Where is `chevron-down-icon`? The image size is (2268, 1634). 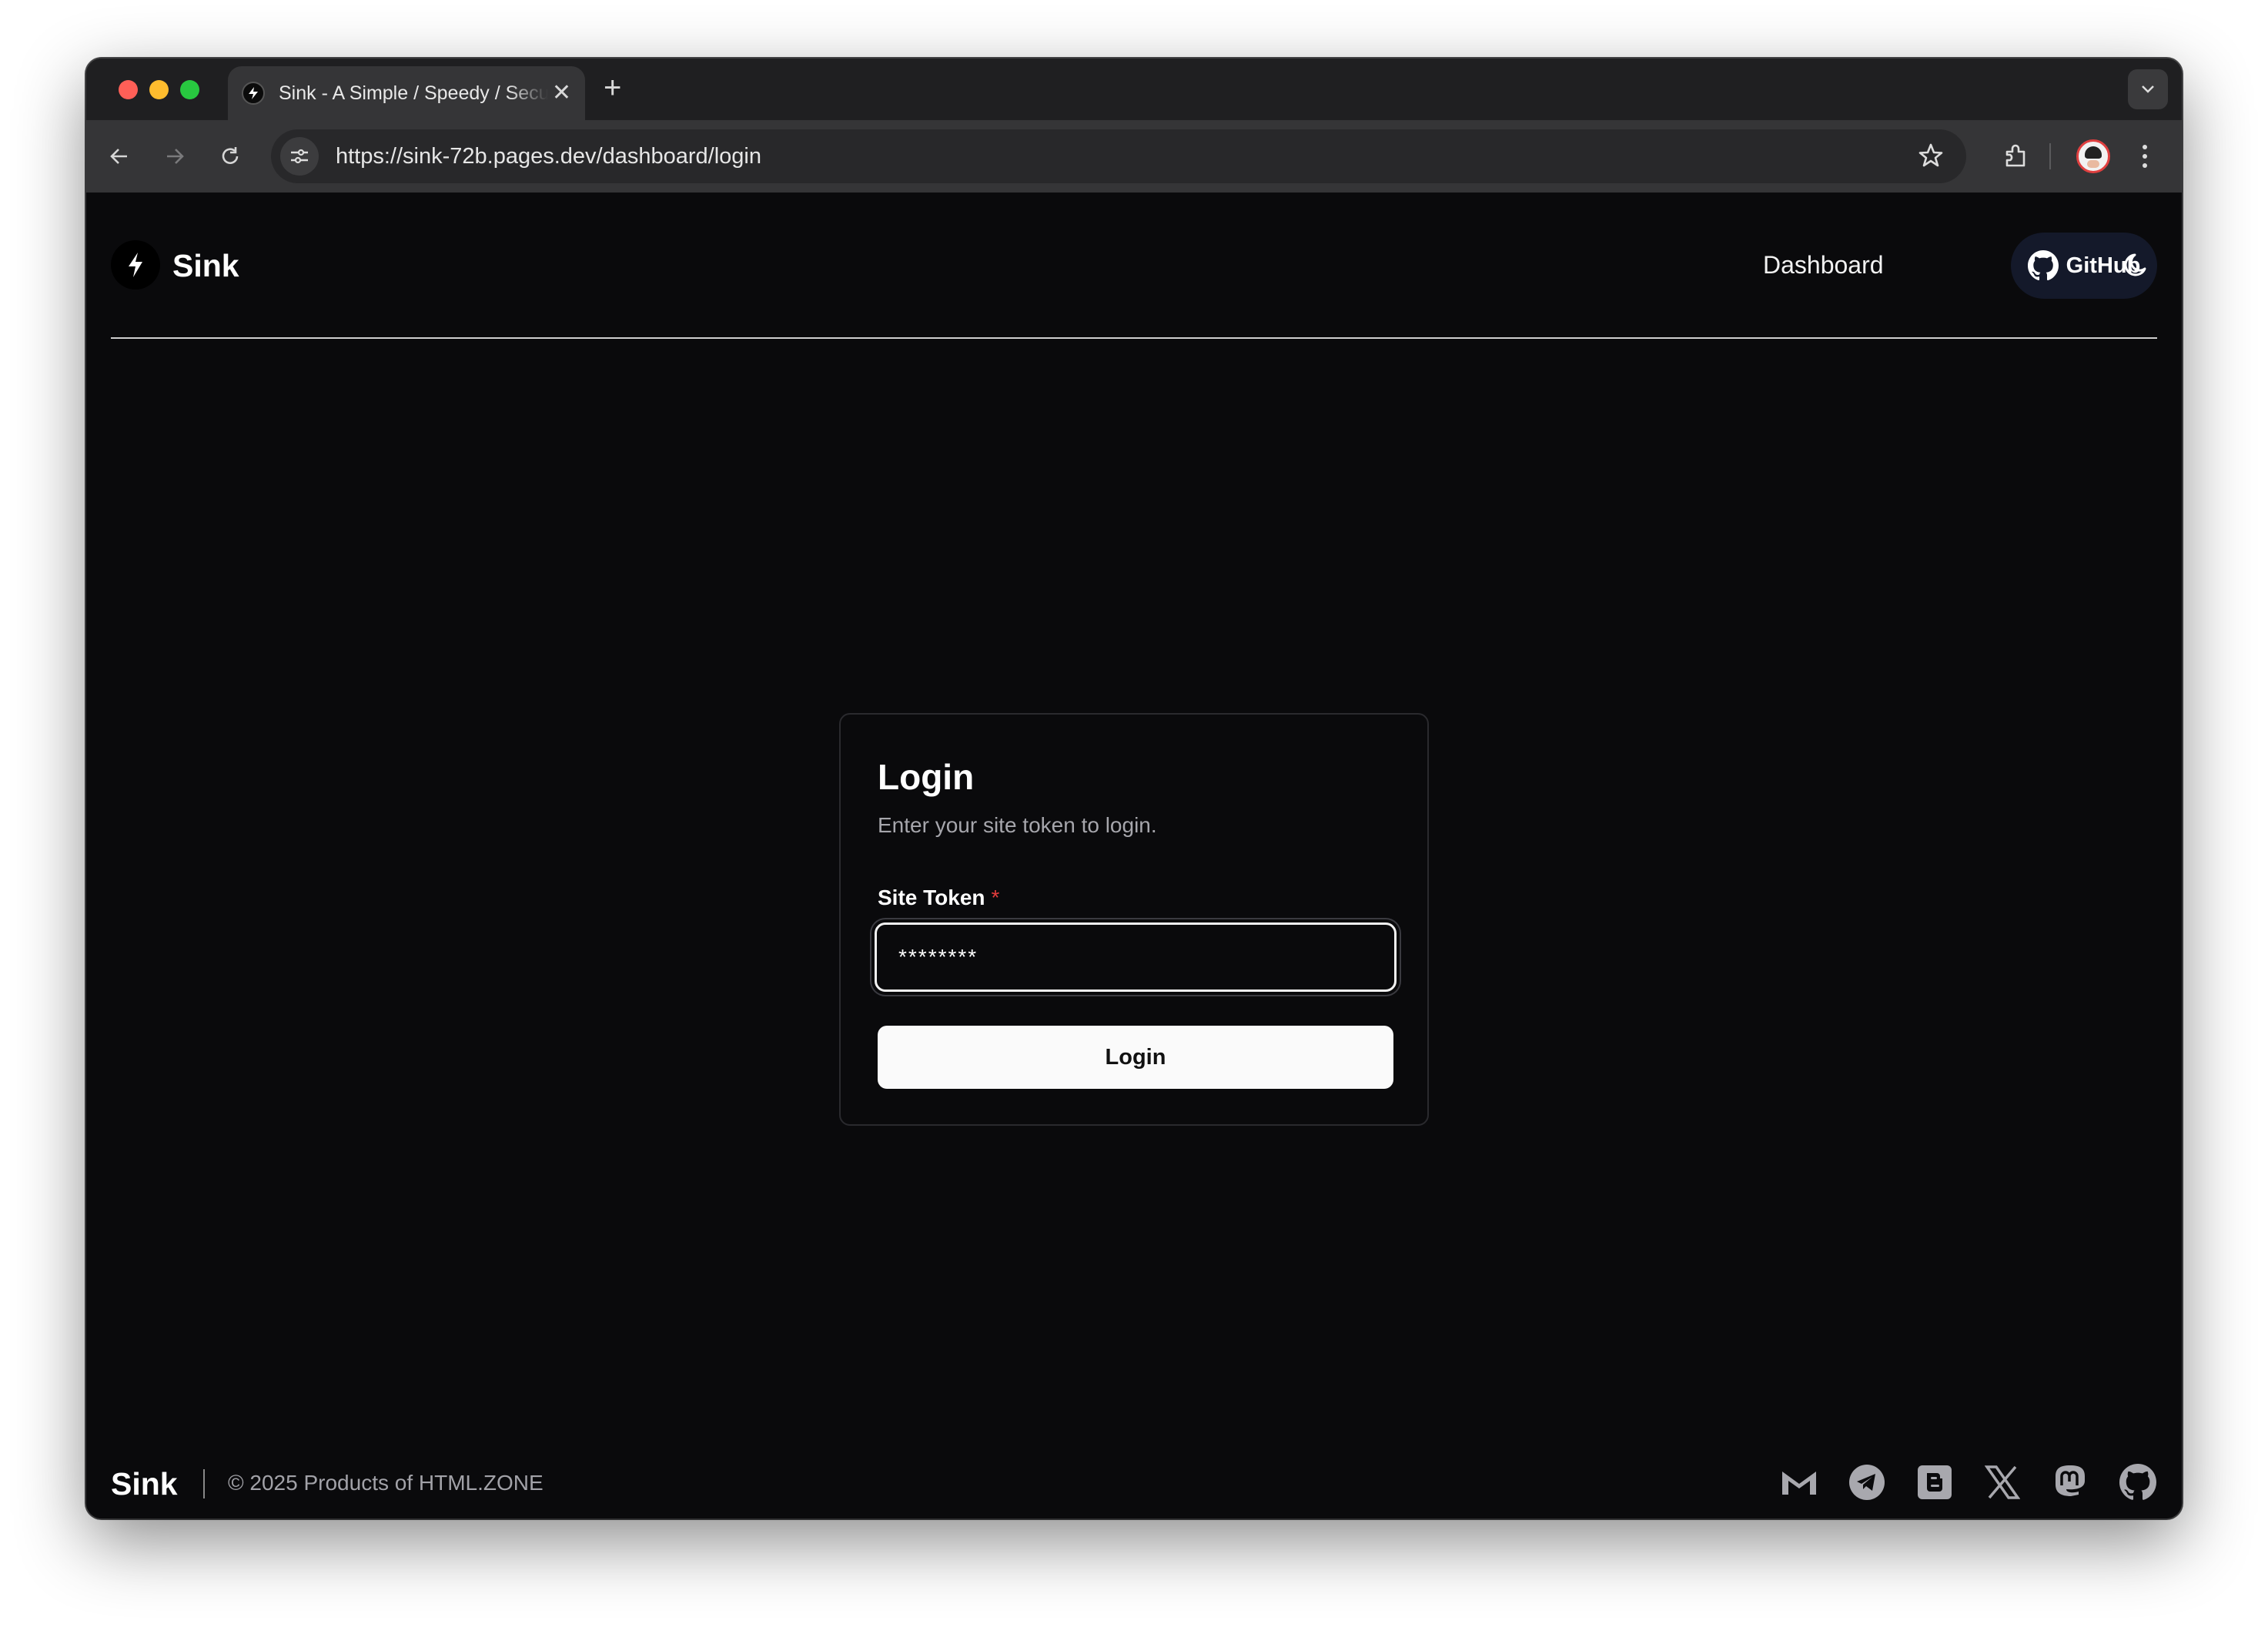
chevron-down-icon is located at coordinates (2148, 89).